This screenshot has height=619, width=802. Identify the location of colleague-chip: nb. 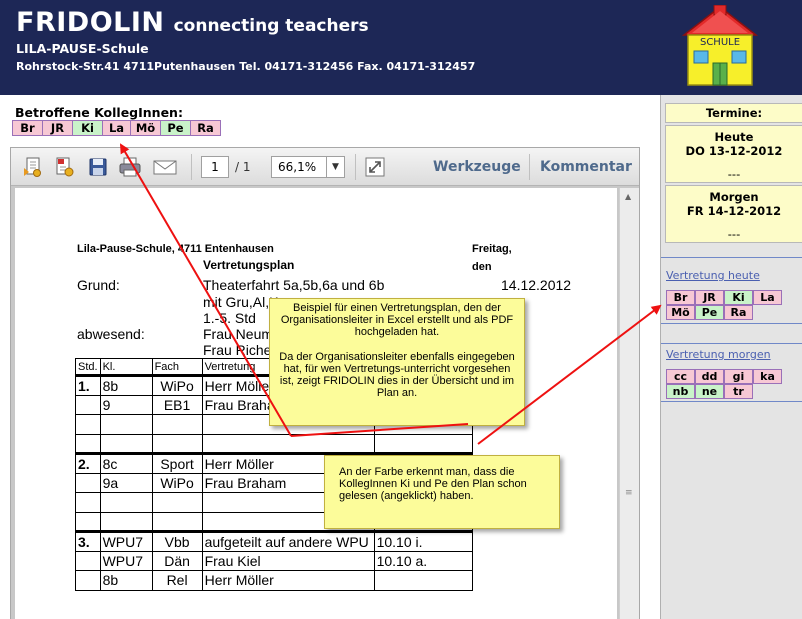
(680, 391).